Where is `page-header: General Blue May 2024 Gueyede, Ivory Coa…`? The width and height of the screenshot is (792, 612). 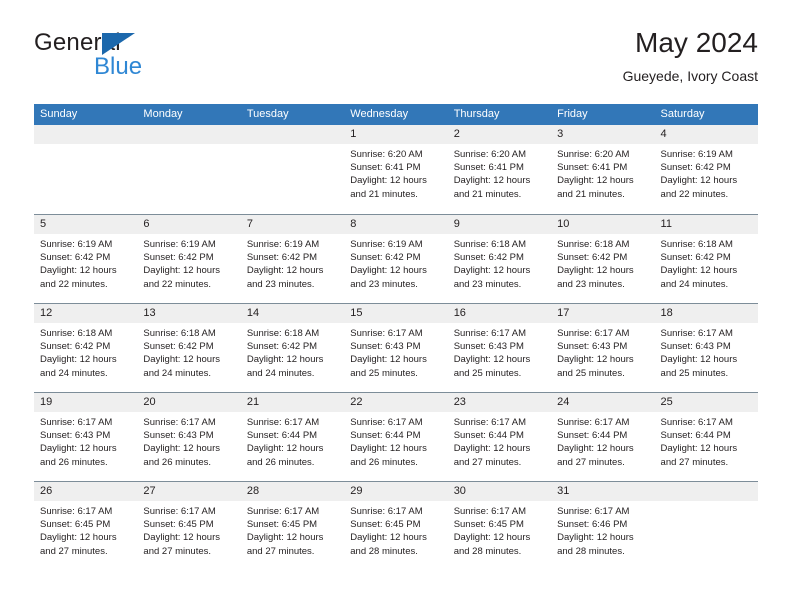
page-header: General Blue May 2024 Gueyede, Ivory Coa… is located at coordinates (396, 62).